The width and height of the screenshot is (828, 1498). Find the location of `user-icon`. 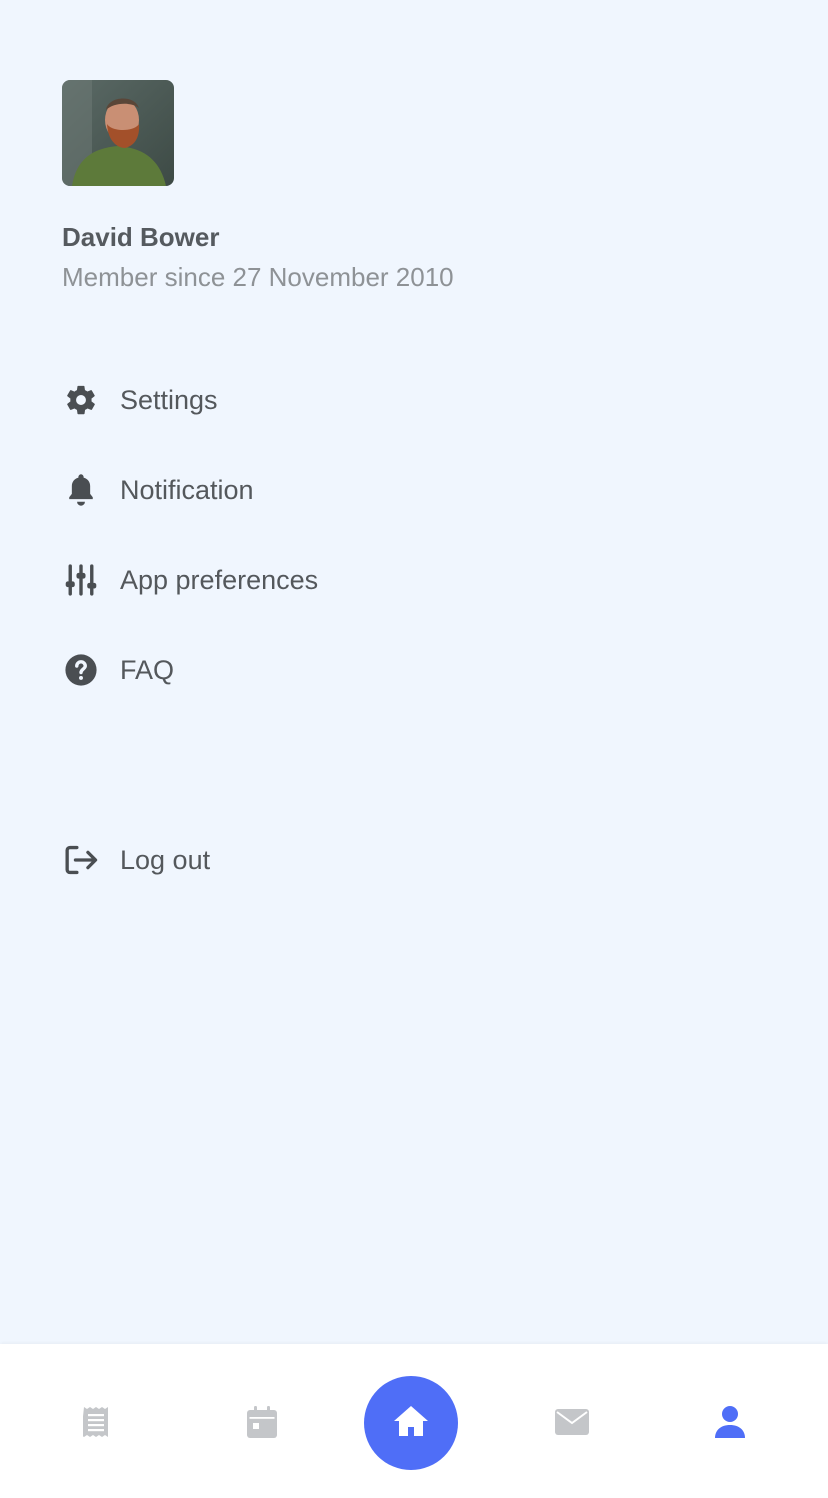

user-icon is located at coordinates (730, 1424).